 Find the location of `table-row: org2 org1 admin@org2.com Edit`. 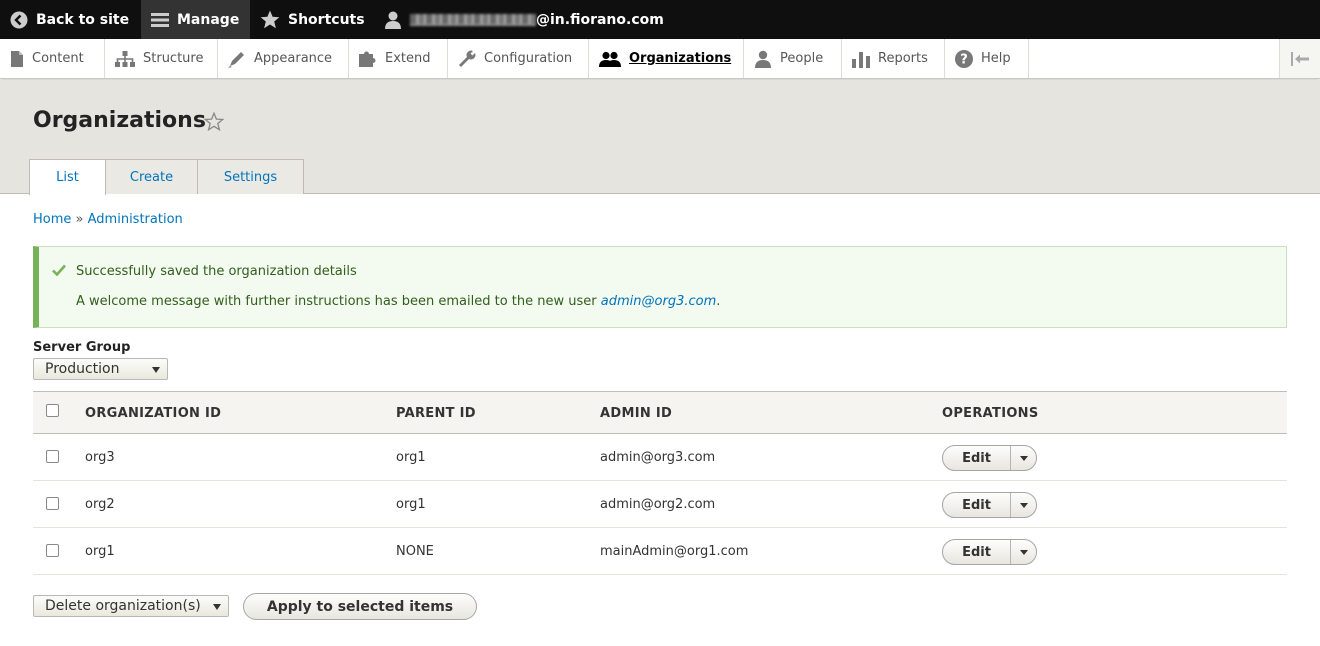

table-row: org2 org1 admin@org2.com Edit is located at coordinates (660, 504).